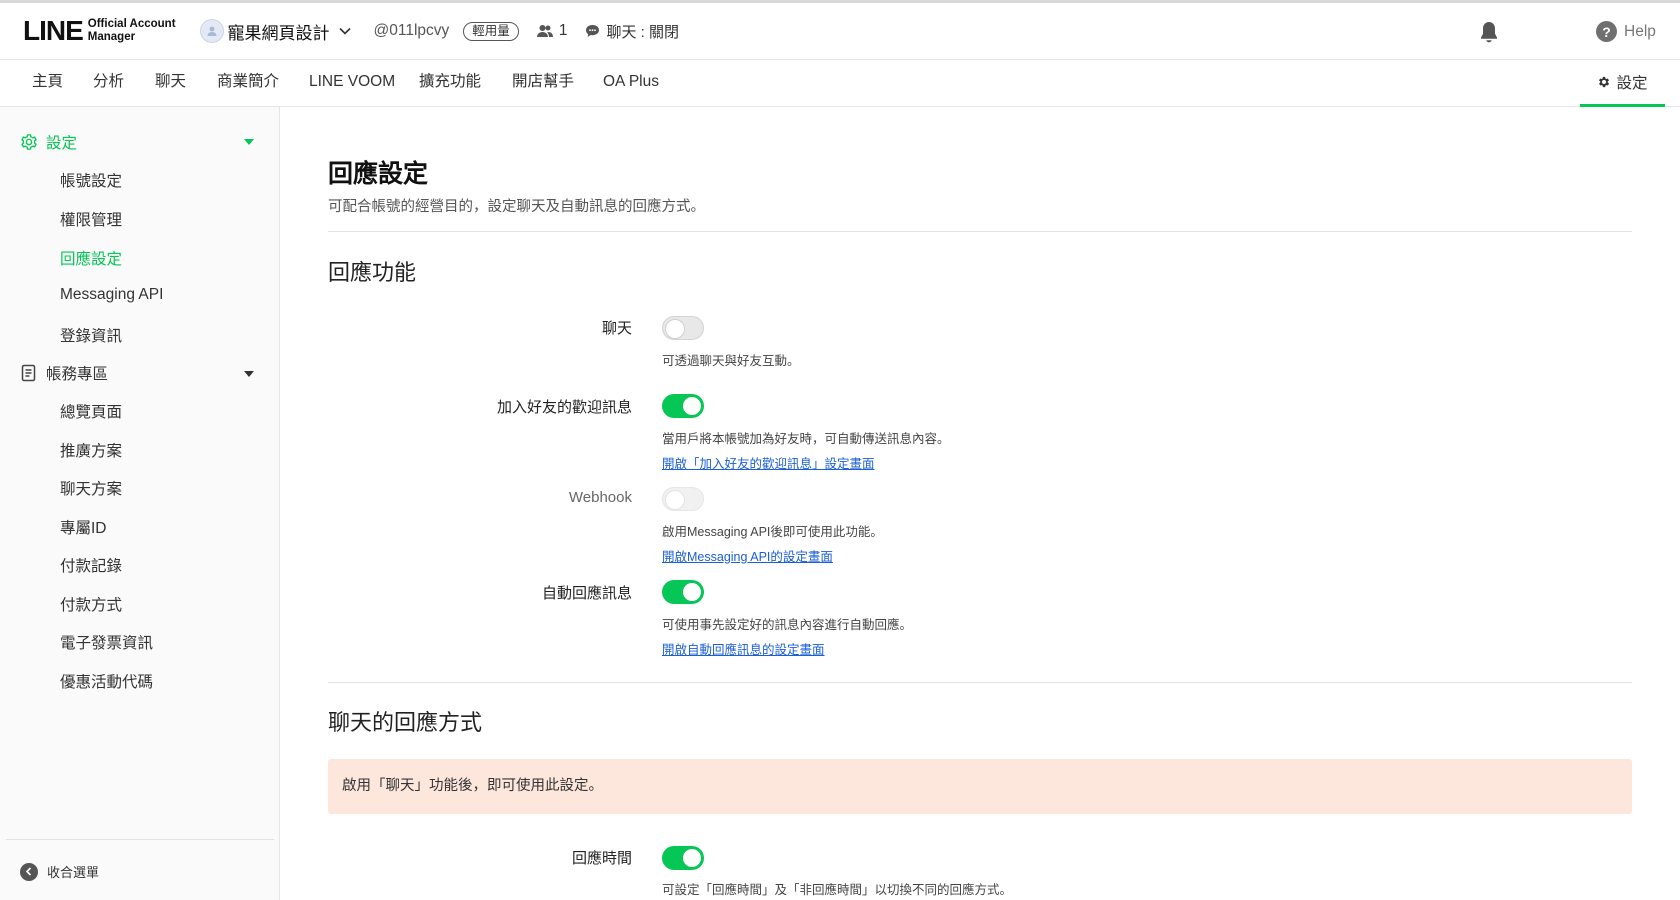 This screenshot has height=900, width=1680. Describe the element at coordinates (543, 83) in the screenshot. I see `nav-shop-helper: 開店幫手` at that location.